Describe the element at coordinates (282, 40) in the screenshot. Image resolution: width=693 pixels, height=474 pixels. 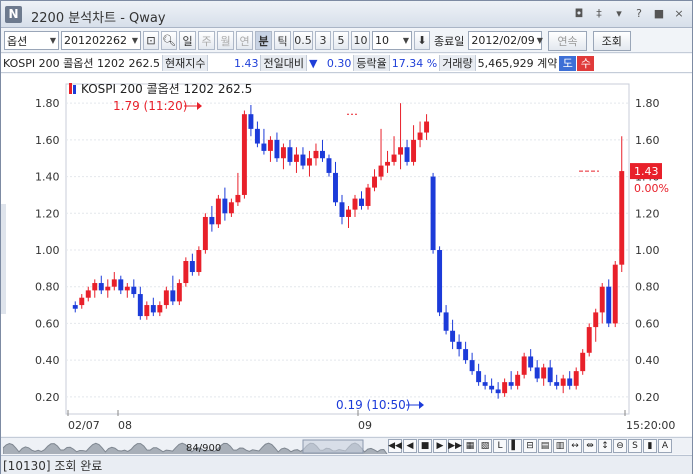
I see `tab-tick: 틱` at that location.